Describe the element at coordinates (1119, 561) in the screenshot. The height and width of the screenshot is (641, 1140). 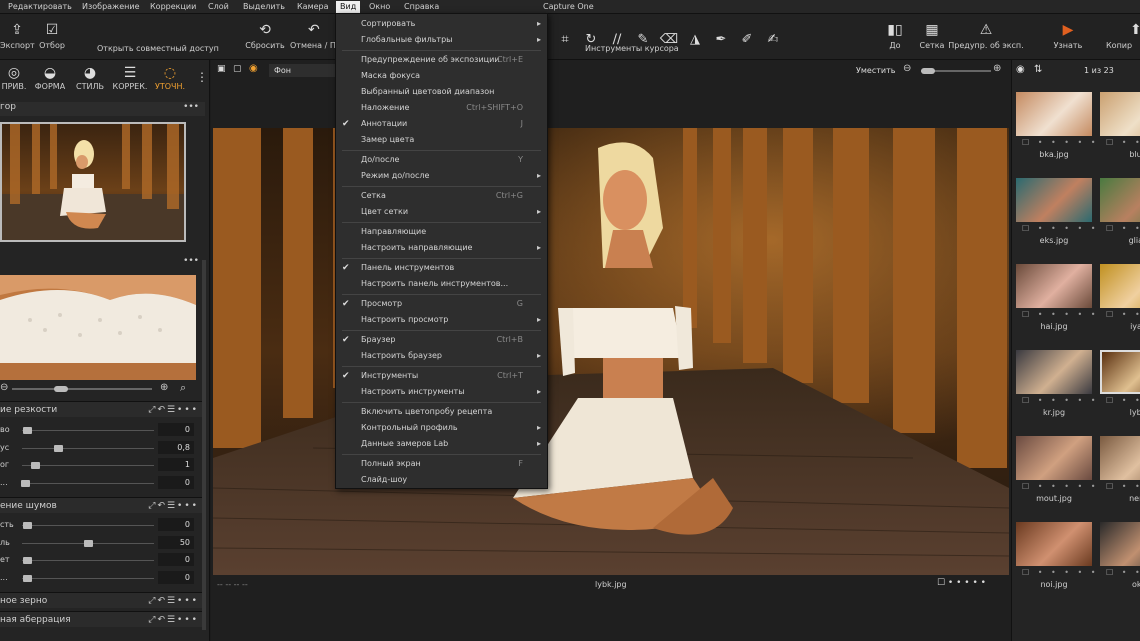
I see `filmstrip-thumbnail: ☐ • • • • • ok.` at that location.